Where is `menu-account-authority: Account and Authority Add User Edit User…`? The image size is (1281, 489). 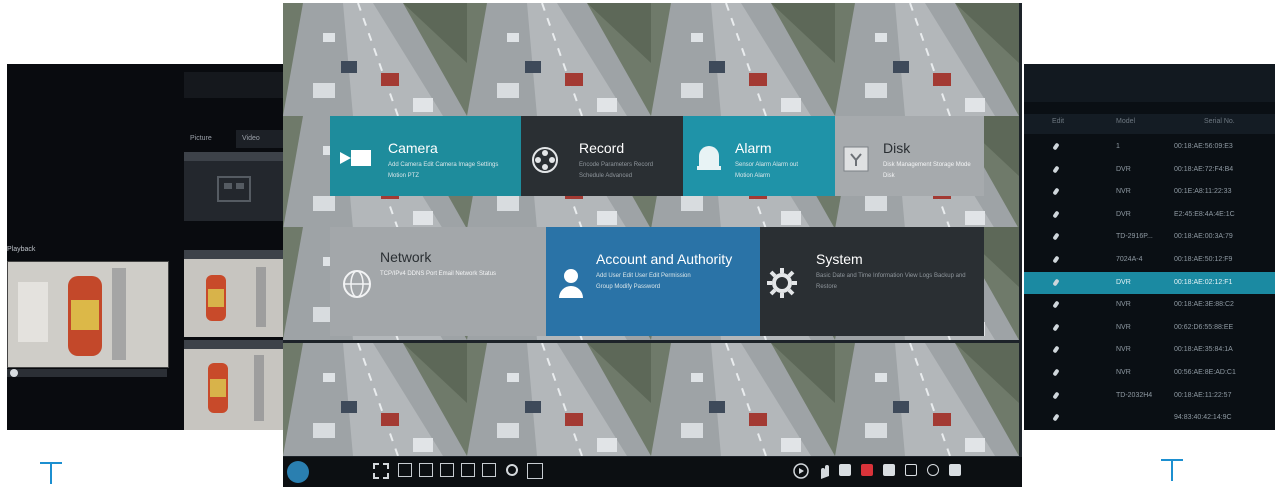 menu-account-authority: Account and Authority Add User Edit User… is located at coordinates (653, 281).